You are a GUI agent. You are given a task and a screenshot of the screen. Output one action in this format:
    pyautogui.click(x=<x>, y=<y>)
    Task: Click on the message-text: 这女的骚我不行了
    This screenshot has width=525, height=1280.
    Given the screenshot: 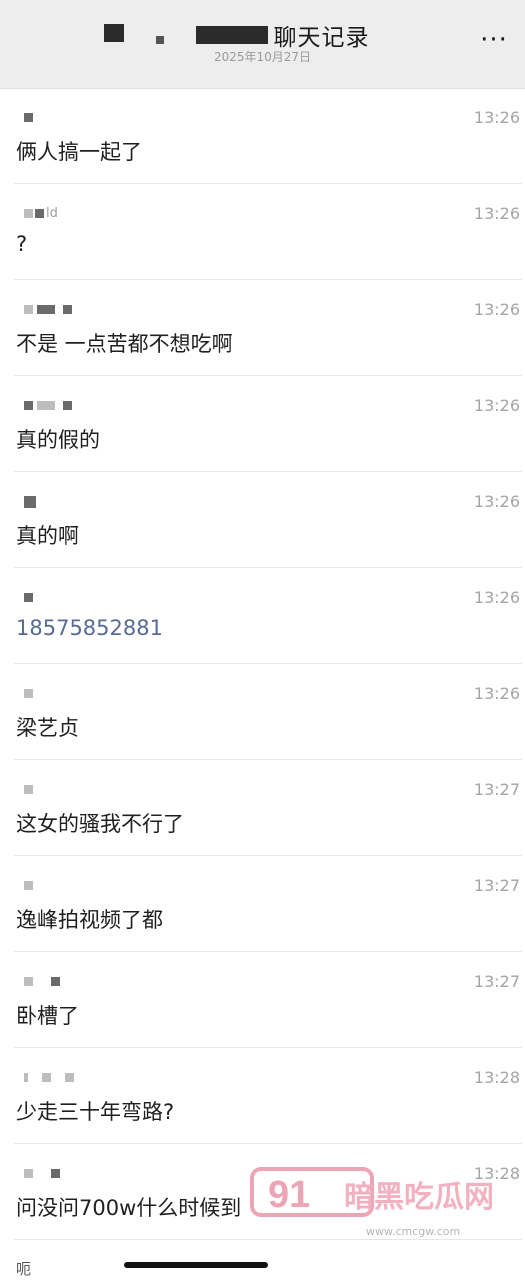 What is the action you would take?
    pyautogui.click(x=100, y=824)
    